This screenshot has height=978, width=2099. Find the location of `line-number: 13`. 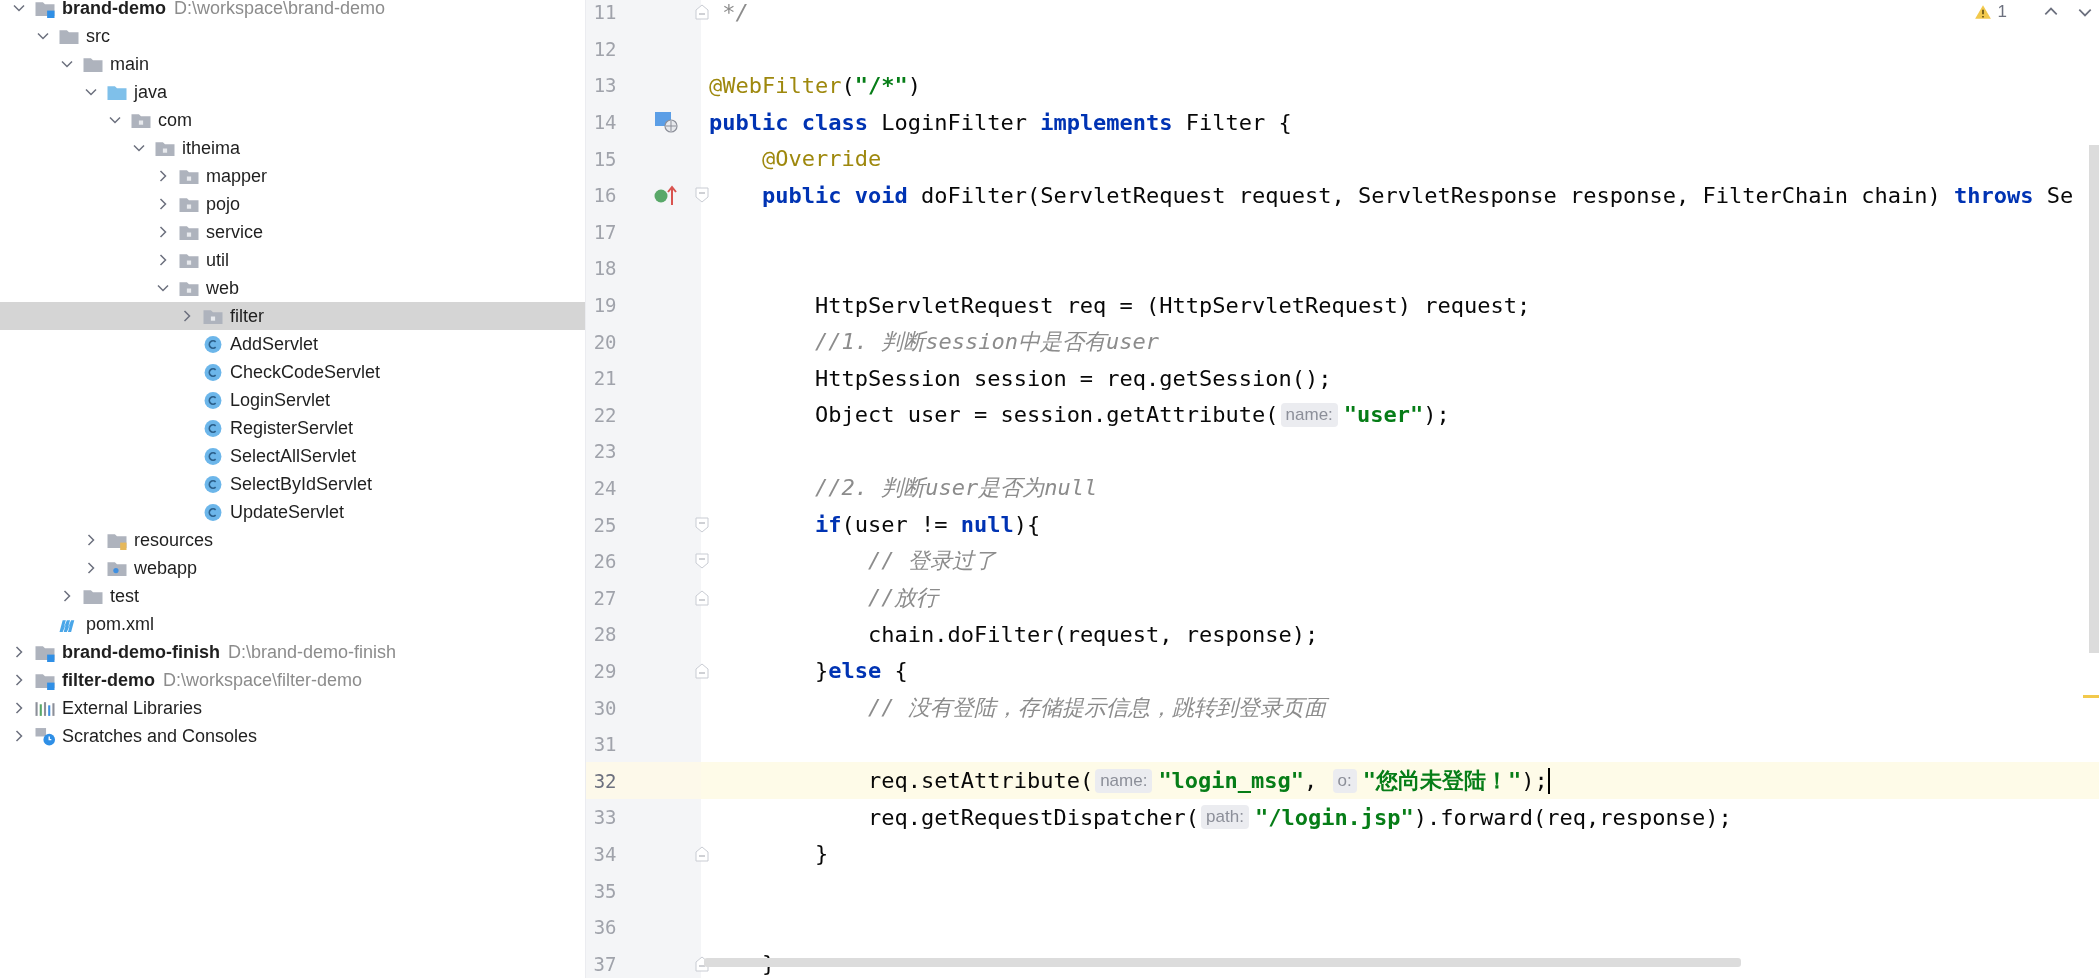

line-number: 13 is located at coordinates (604, 85).